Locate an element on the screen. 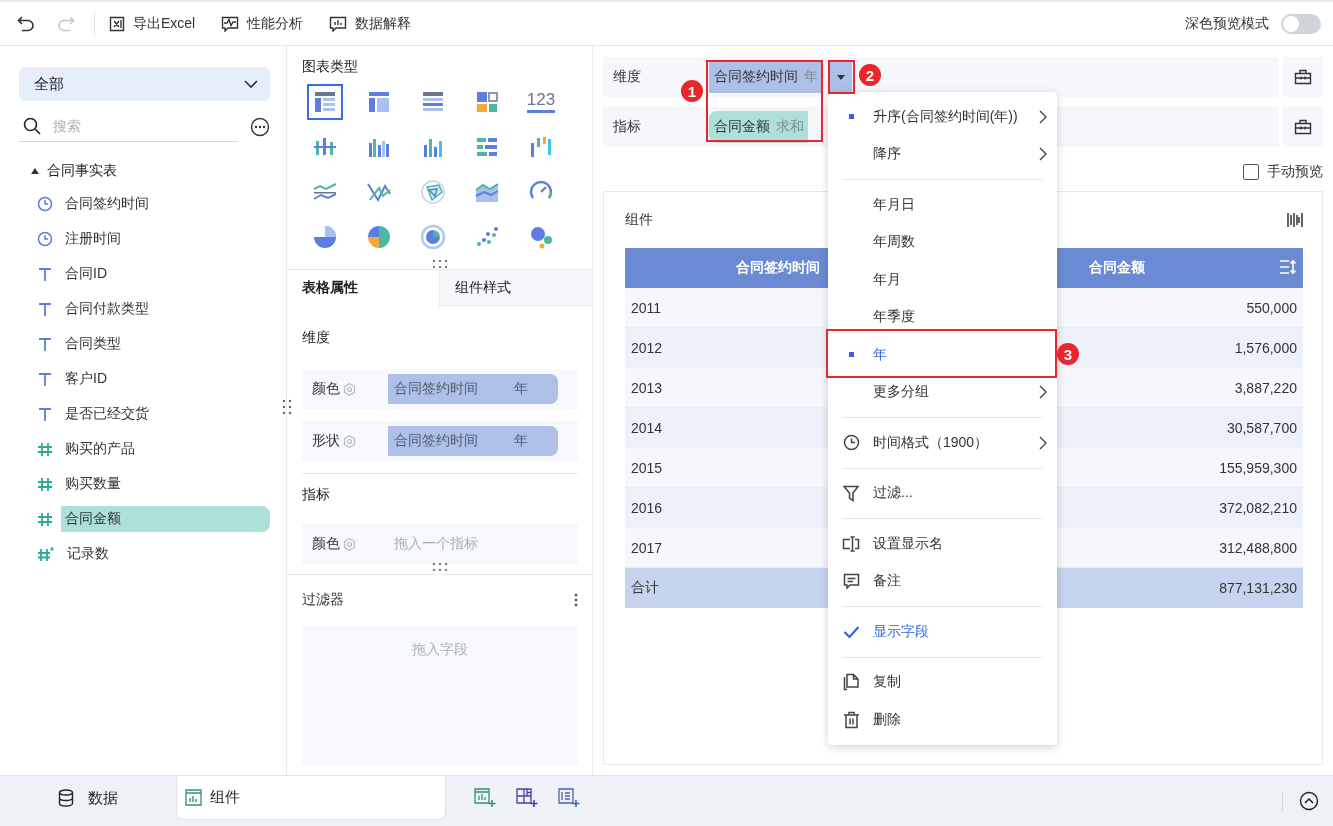 The width and height of the screenshot is (1333, 826). caret-down-icon is located at coordinates (841, 77).